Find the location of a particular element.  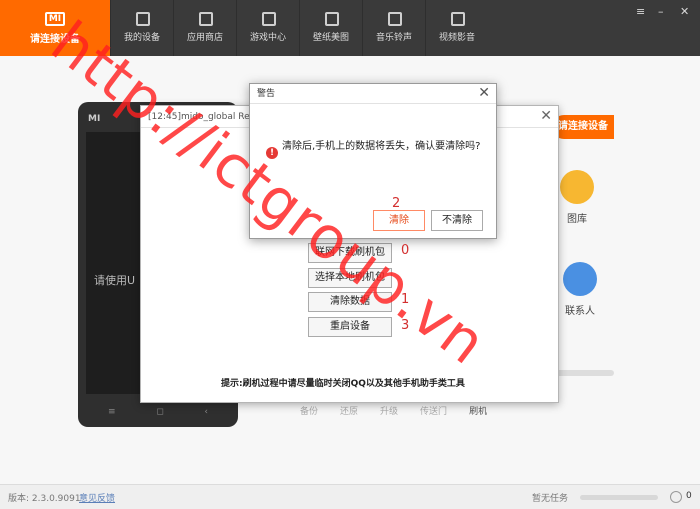

back-key-icon: ‹ is located at coordinates (206, 412).